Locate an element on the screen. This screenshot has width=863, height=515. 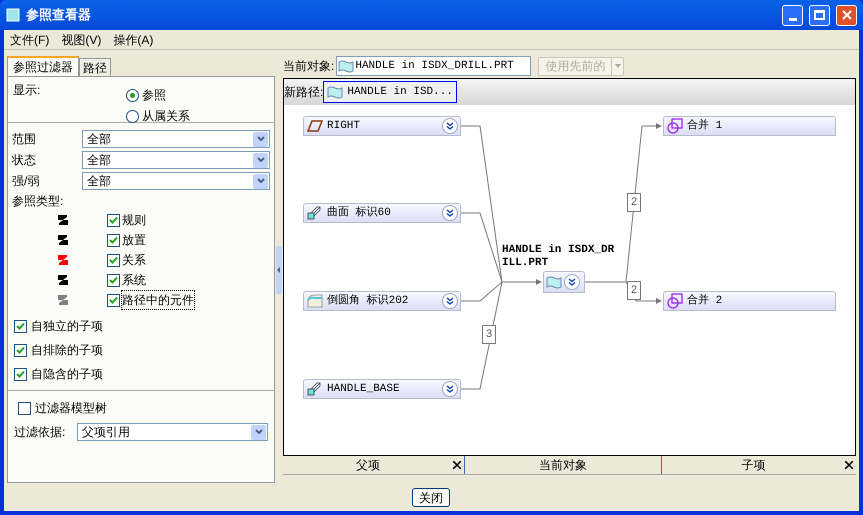
center-node-label: HANDLE in ISDX_DRILL.PRT is located at coordinates (559, 257).